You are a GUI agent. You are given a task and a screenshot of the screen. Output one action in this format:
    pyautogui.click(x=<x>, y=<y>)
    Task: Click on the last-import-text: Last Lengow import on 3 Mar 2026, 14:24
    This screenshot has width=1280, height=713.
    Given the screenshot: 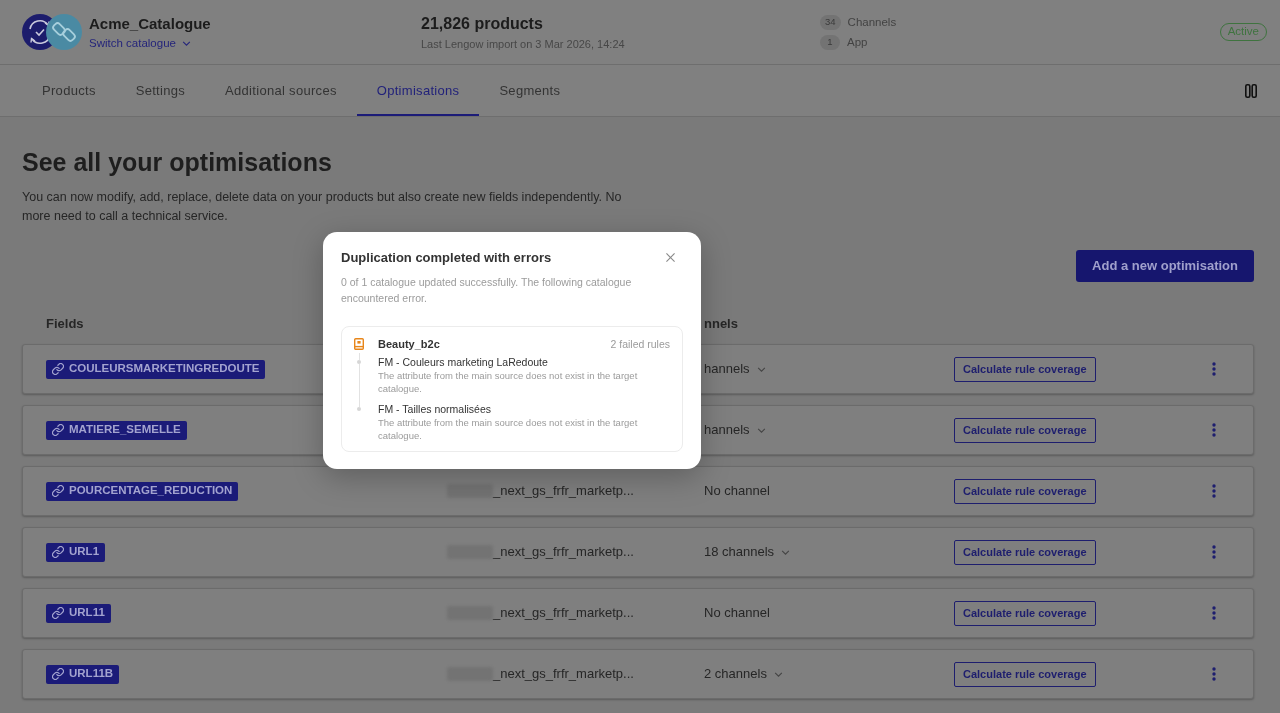 What is the action you would take?
    pyautogui.click(x=523, y=43)
    